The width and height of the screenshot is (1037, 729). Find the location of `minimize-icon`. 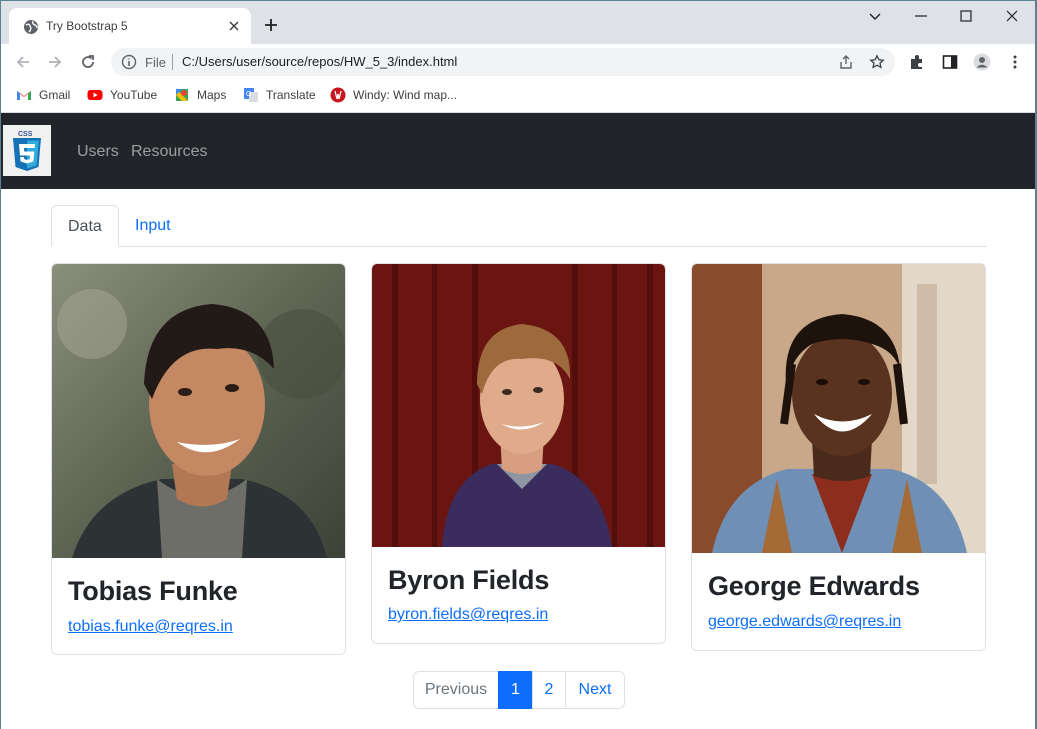

minimize-icon is located at coordinates (921, 16).